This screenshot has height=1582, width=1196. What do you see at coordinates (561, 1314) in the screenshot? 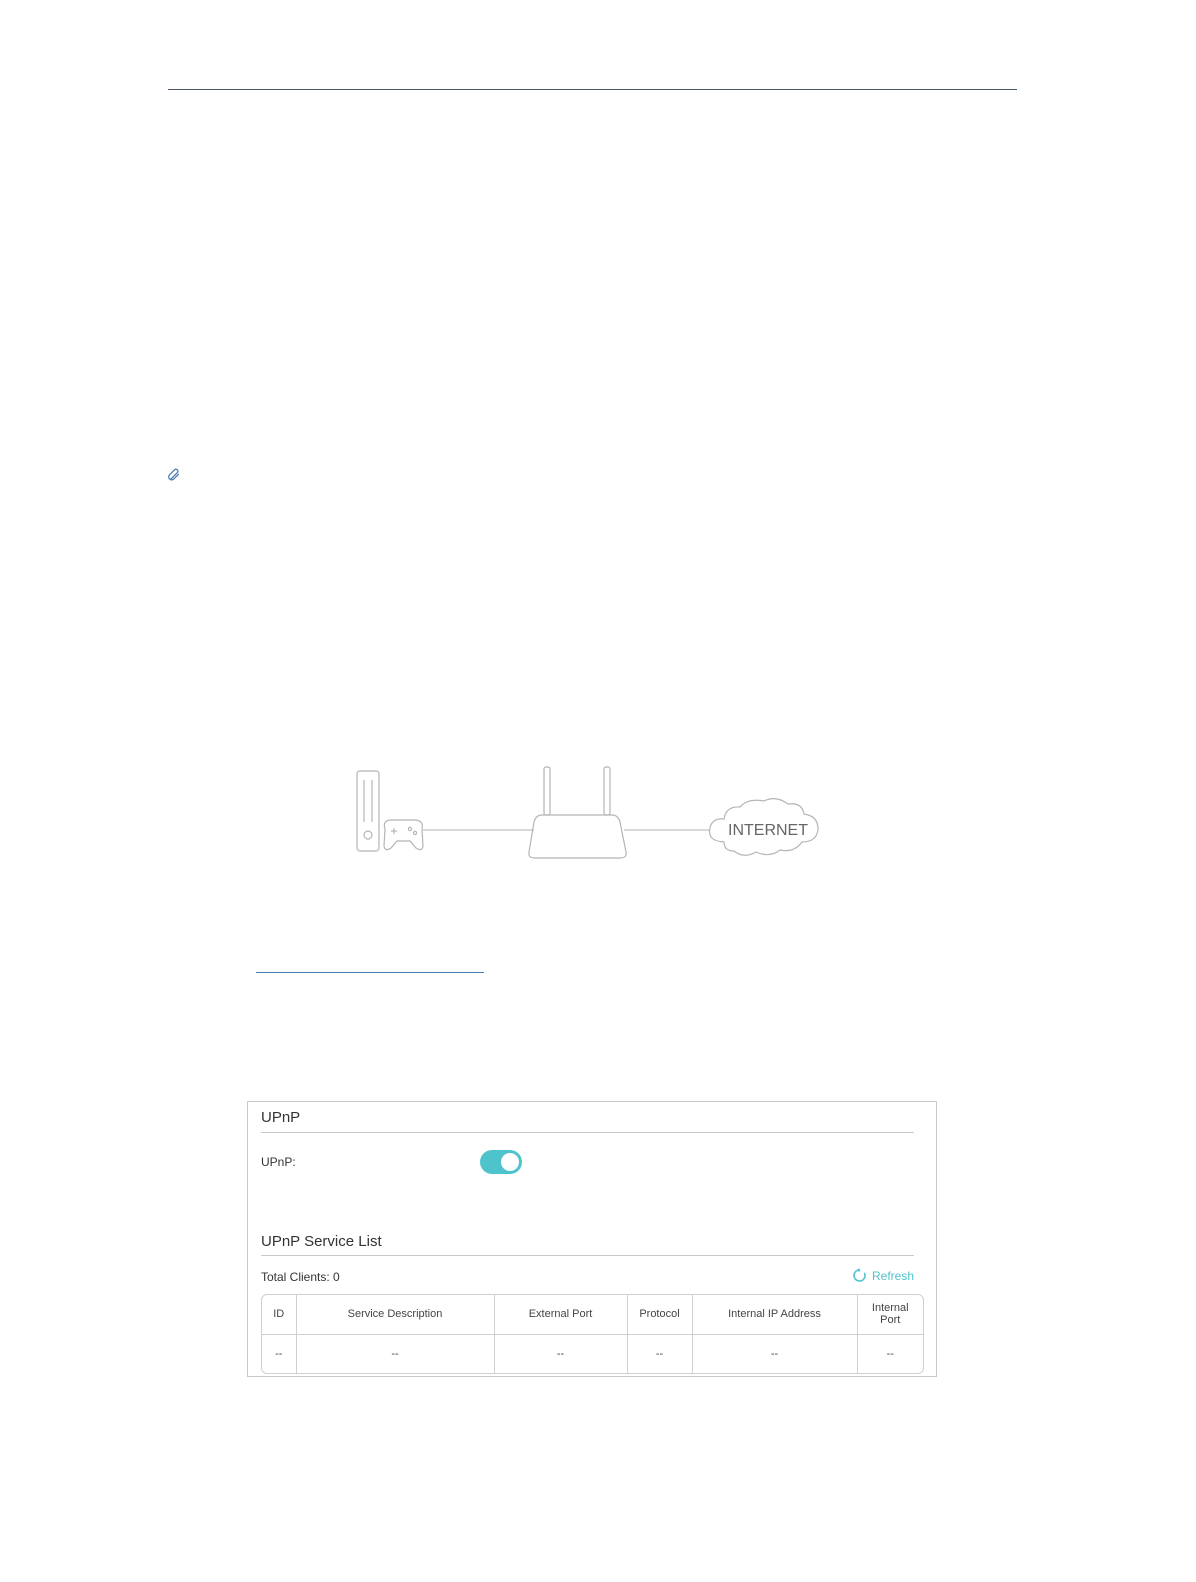
I see `col-header-external-port: External Port` at bounding box center [561, 1314].